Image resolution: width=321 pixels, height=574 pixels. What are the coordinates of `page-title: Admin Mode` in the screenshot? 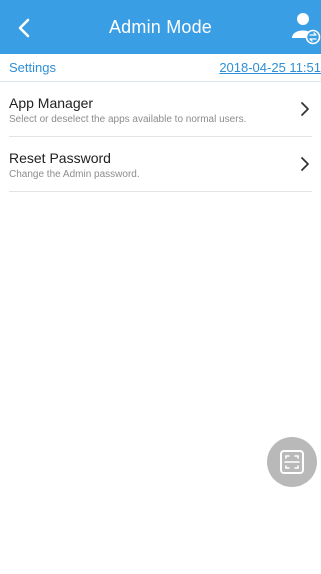 It's located at (160, 26).